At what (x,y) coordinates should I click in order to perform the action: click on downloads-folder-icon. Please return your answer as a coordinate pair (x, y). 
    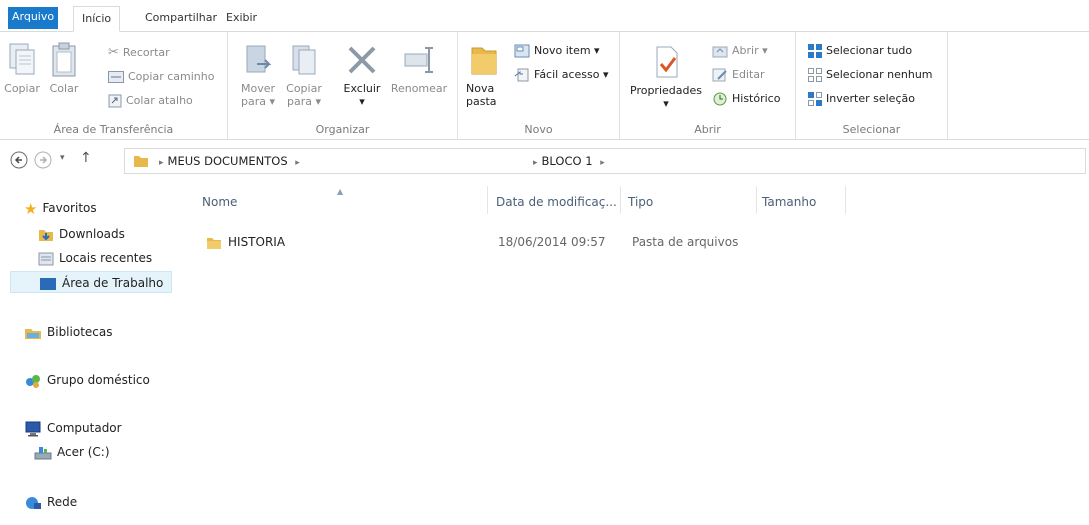
    Looking at the image, I should click on (46, 235).